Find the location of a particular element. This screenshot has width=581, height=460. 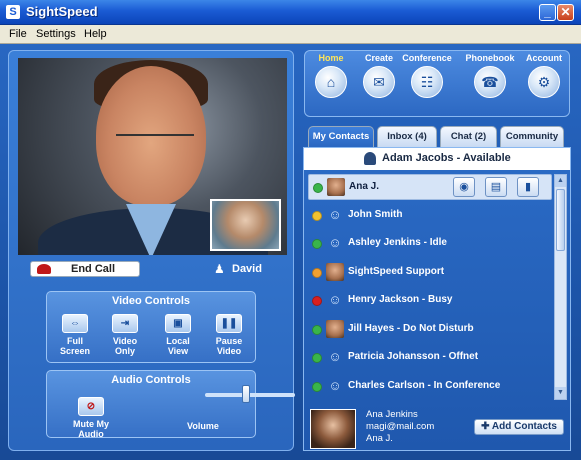

contact-row: ☺ Henry Jackson - Busy is located at coordinates (430, 301).